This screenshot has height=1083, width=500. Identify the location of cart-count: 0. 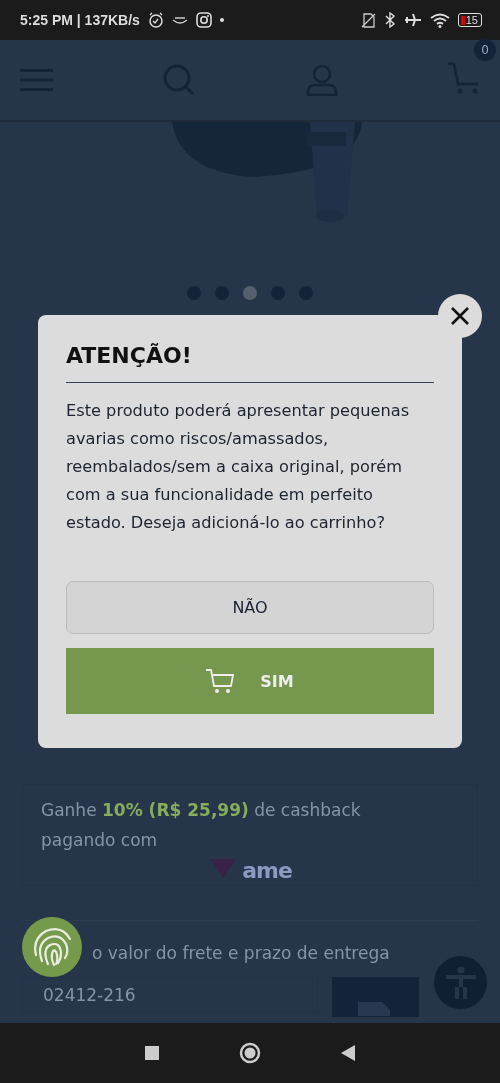
(485, 50).